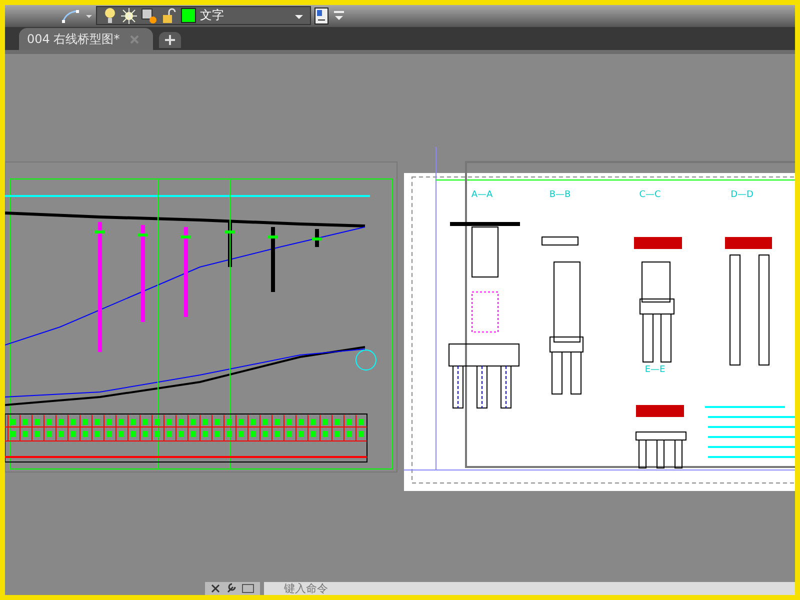  Describe the element at coordinates (110, 15) in the screenshot. I see `lightbulb-icon` at that location.